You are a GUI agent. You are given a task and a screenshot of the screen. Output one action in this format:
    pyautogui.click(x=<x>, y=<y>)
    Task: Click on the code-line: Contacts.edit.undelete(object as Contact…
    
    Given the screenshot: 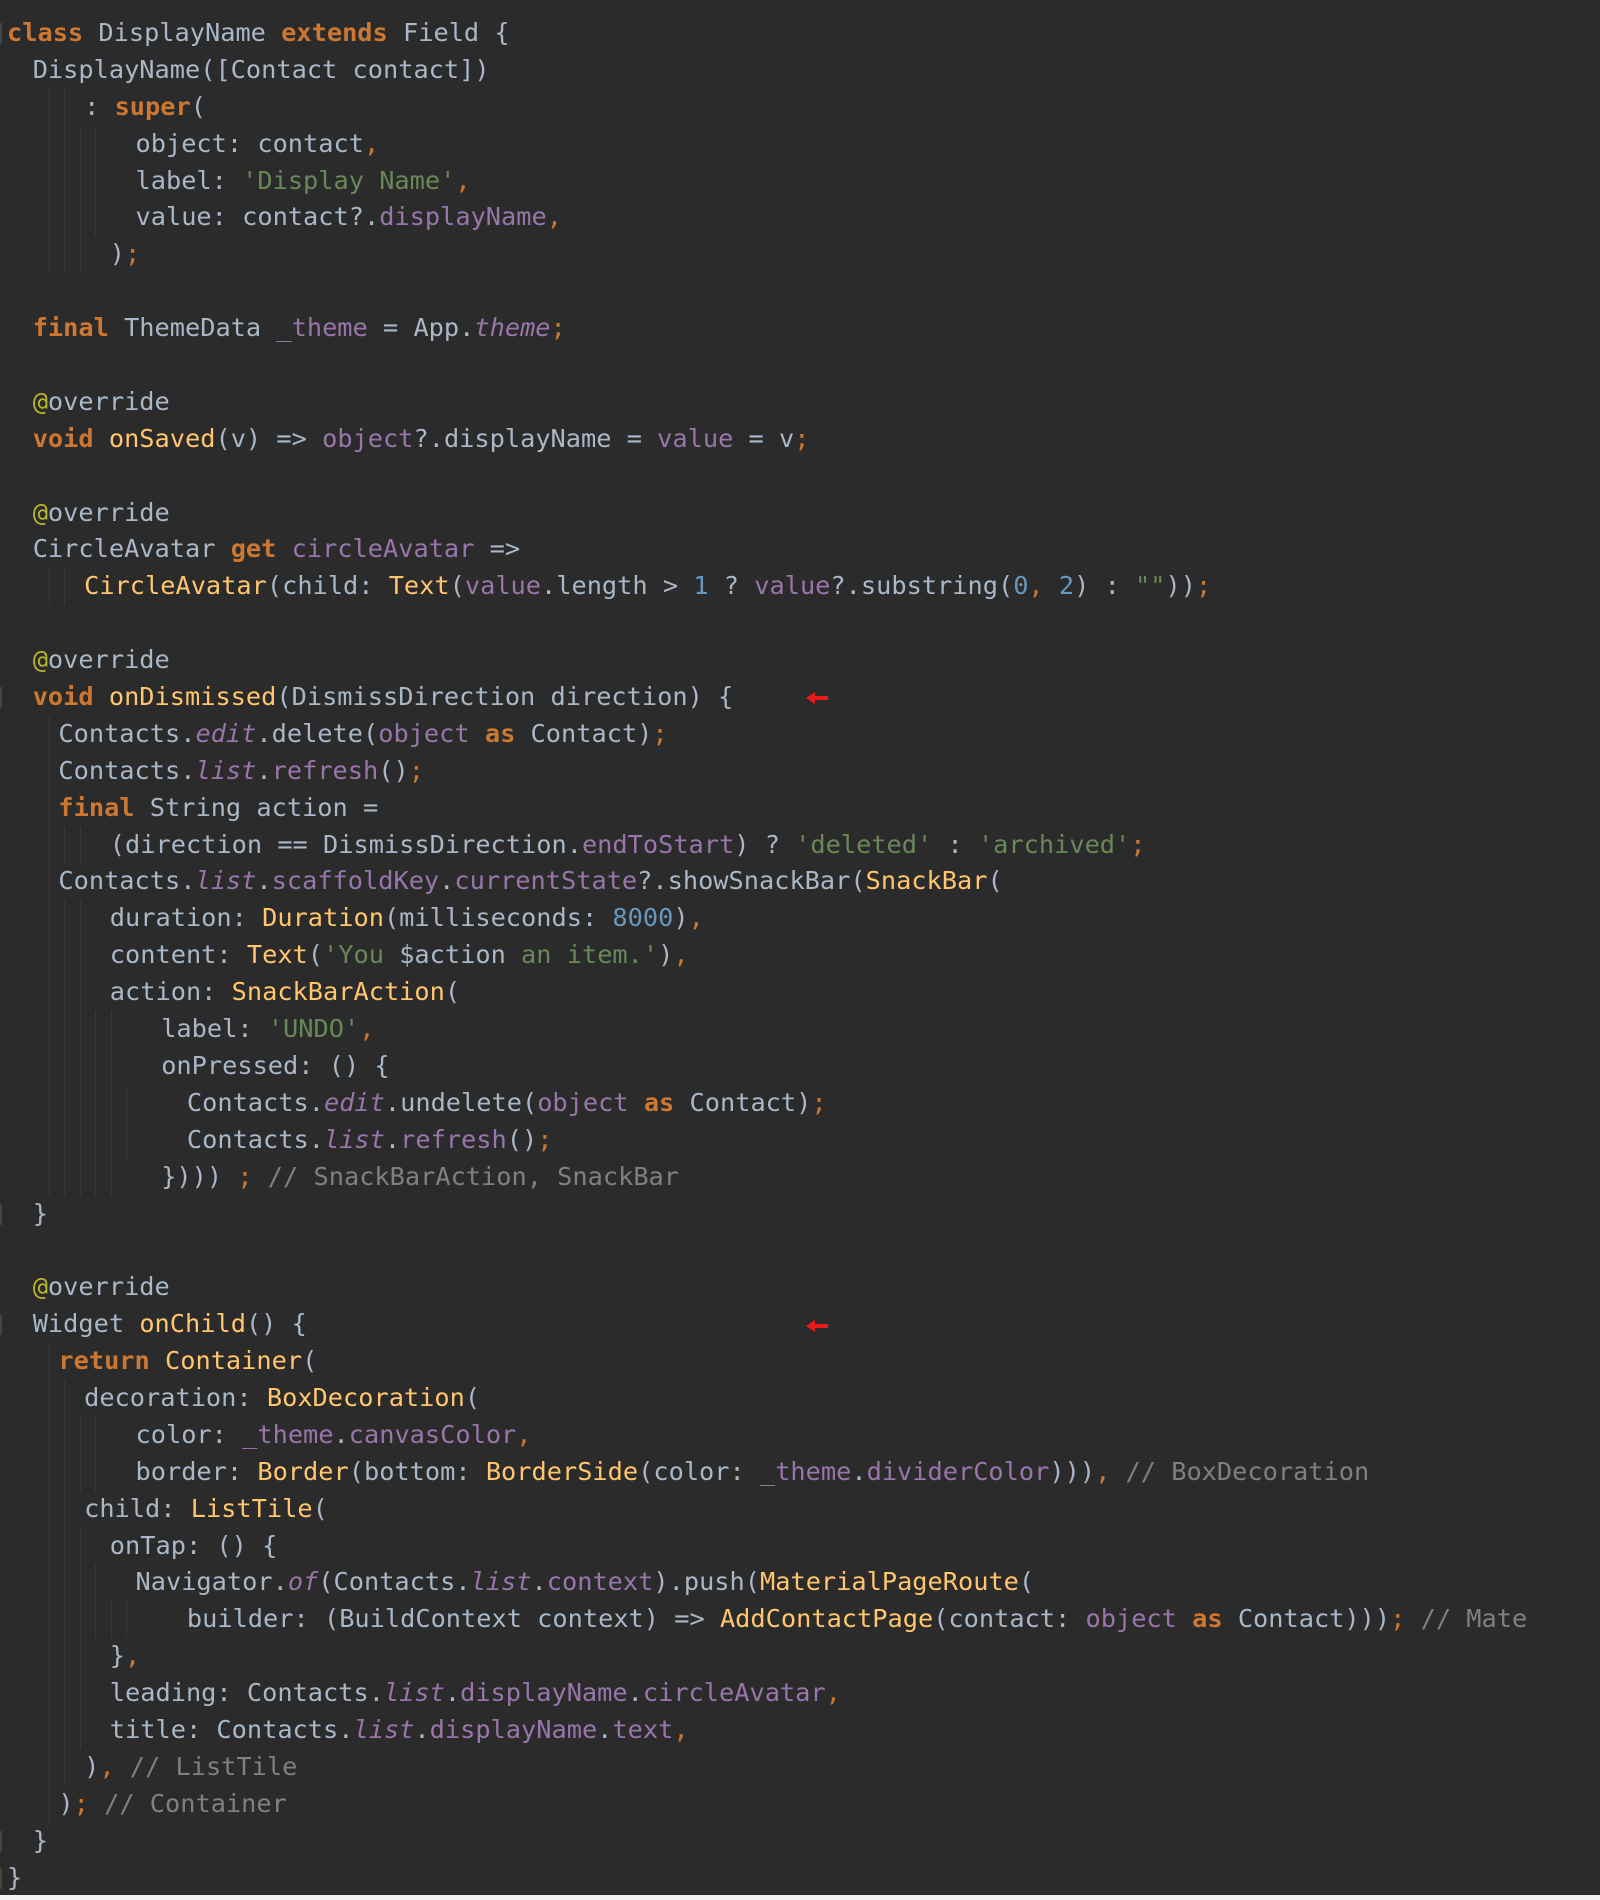 What is the action you would take?
    pyautogui.click(x=803, y=1103)
    